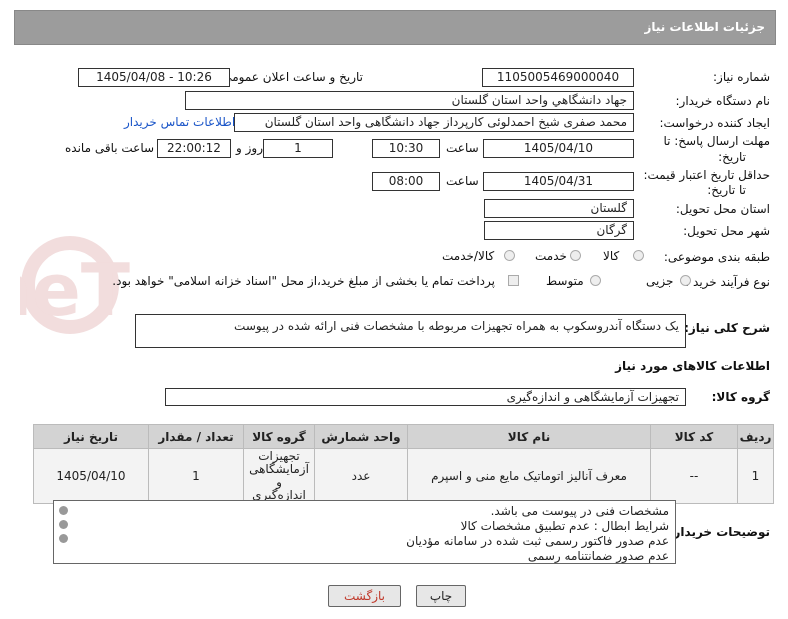 The height and width of the screenshot is (619, 788). Describe the element at coordinates (361, 436) in the screenshot. I see `col-unit: واحد شمارش` at that location.